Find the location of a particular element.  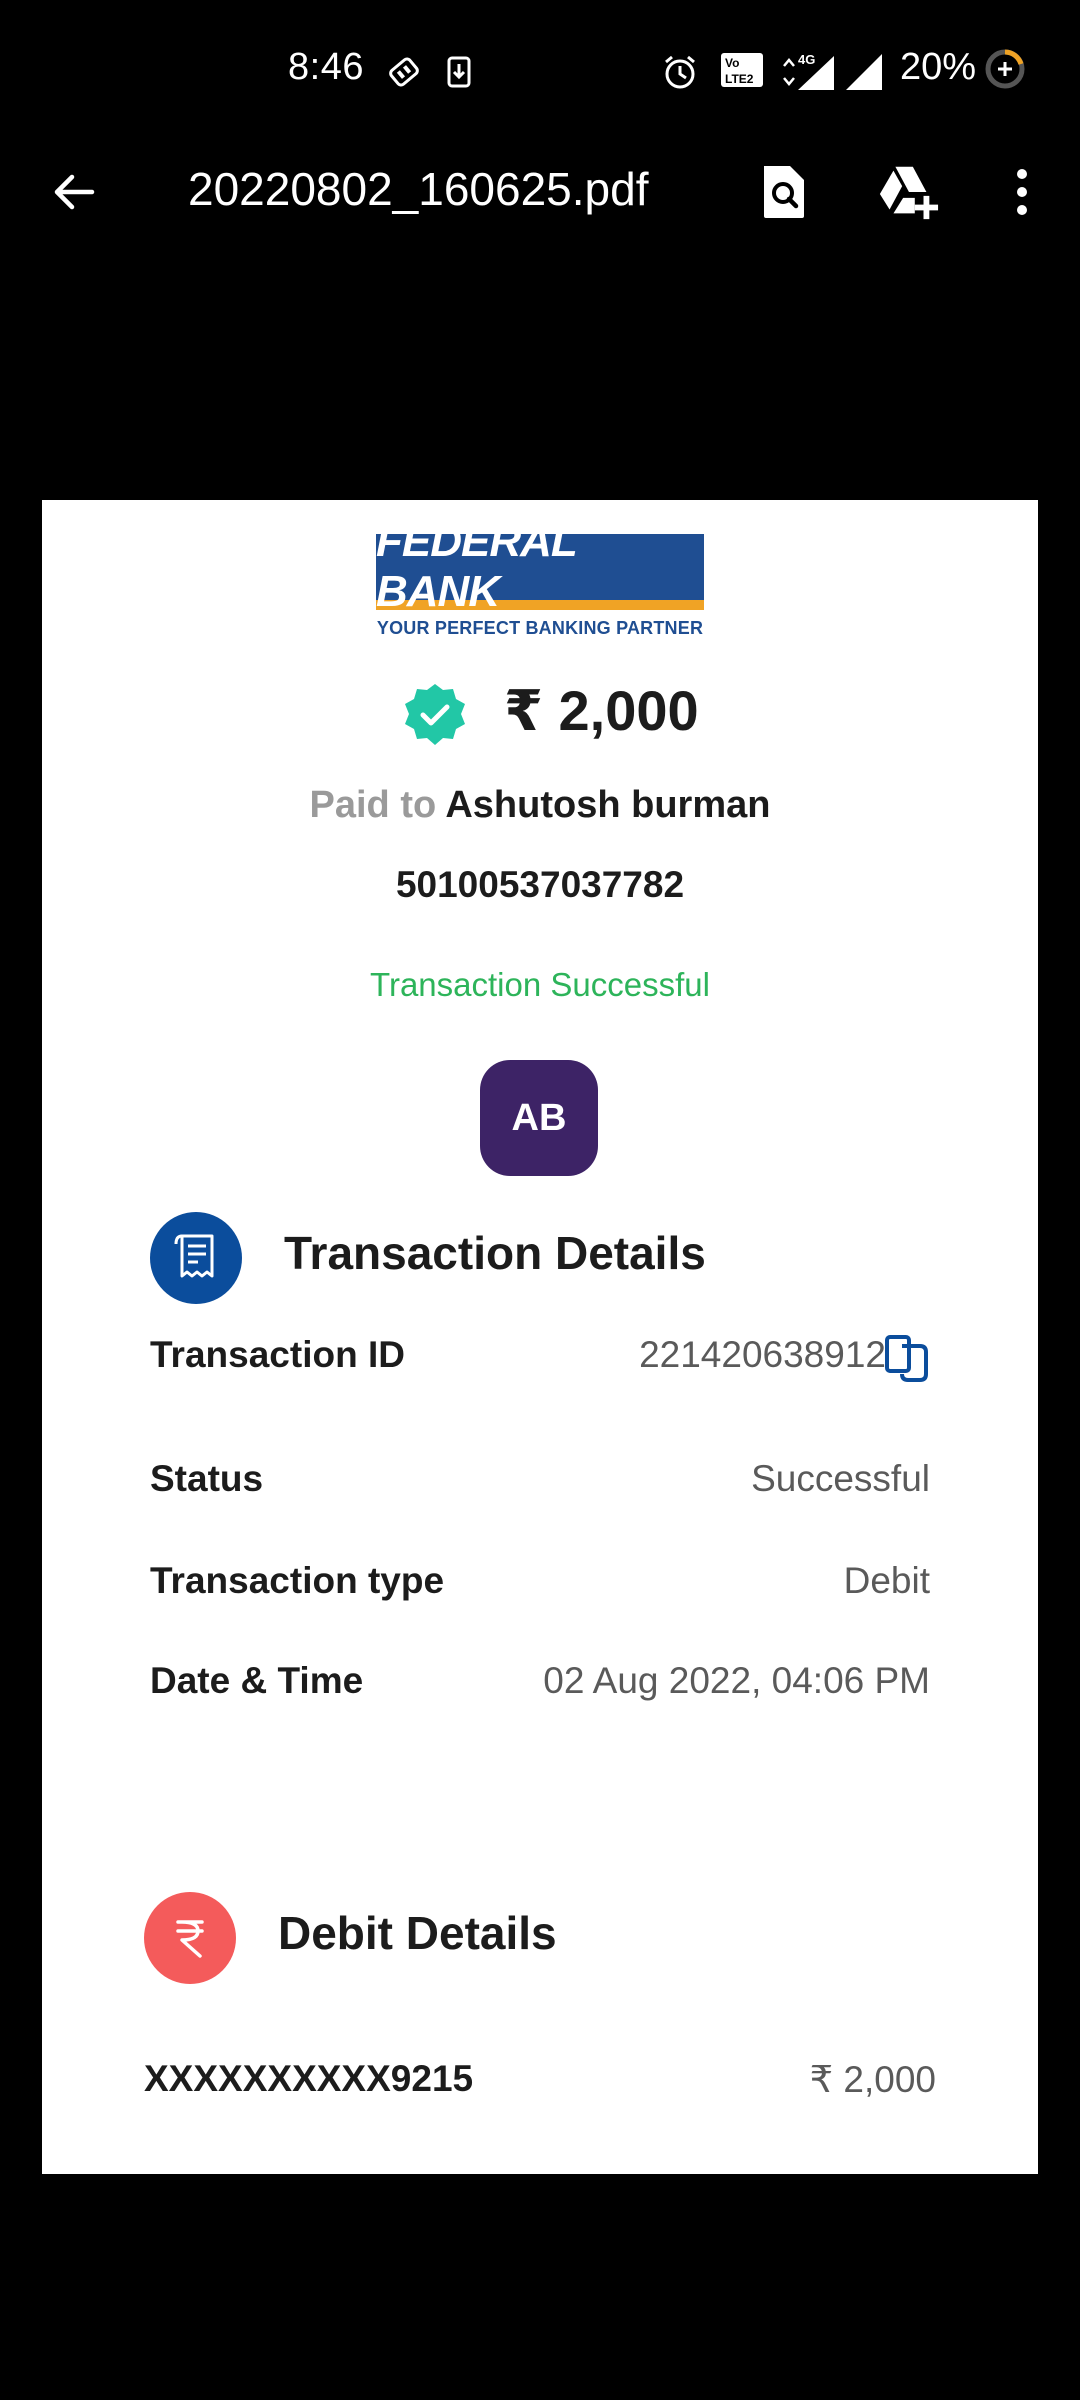

debit-account-row: XXXXXXXXXX9215 ₹ 2,000 is located at coordinates (540, 2083).